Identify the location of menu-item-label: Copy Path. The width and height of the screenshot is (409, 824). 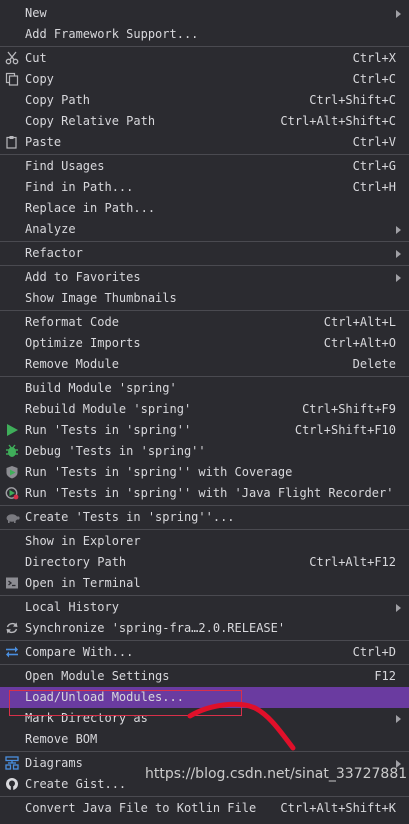
(58, 100).